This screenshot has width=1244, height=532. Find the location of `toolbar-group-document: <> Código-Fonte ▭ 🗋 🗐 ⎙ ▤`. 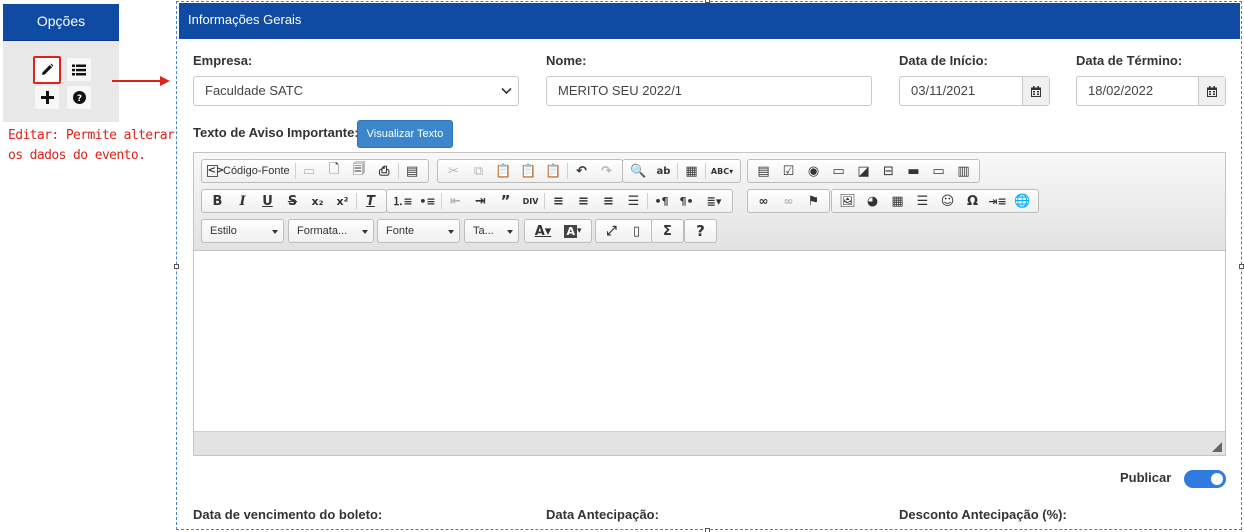

toolbar-group-document: <> Código-Fonte ▭ 🗋 🗐 ⎙ ▤ is located at coordinates (315, 171).